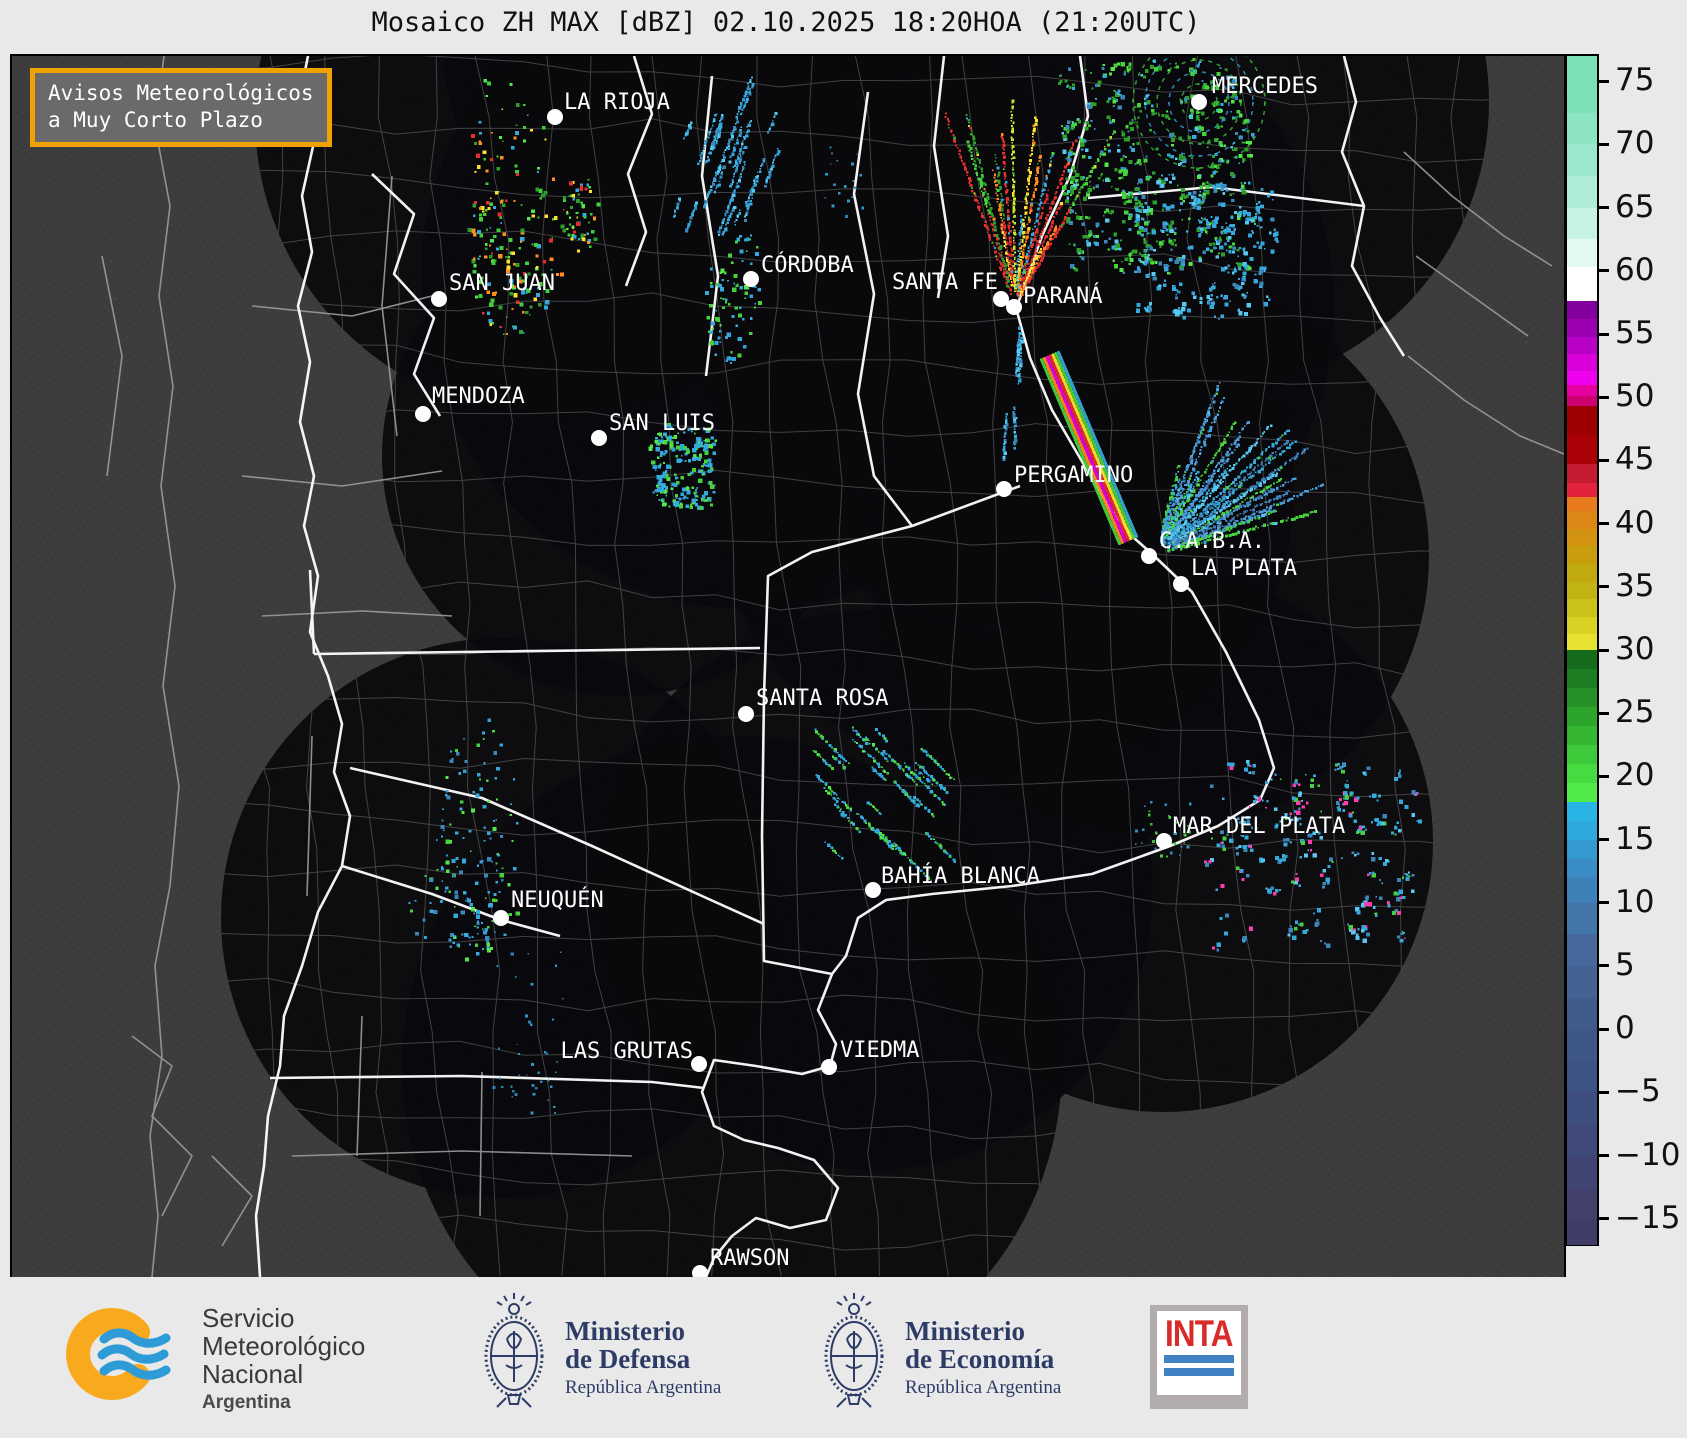 This screenshot has height=1438, width=1687. What do you see at coordinates (807, 265) in the screenshot?
I see `city-label: CÓRDOBA` at bounding box center [807, 265].